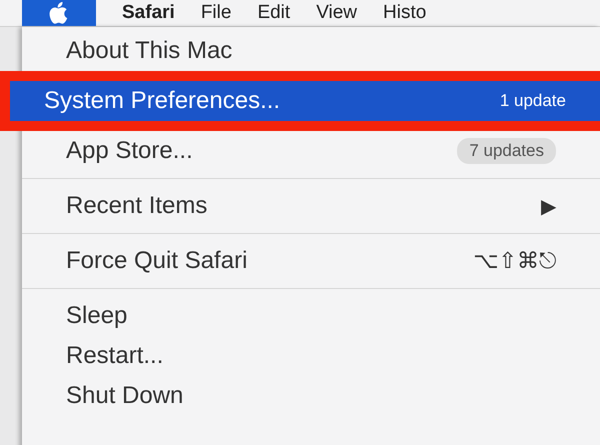 The height and width of the screenshot is (445, 600). What do you see at coordinates (548, 206) in the screenshot?
I see `submenu-arrow: ▶` at bounding box center [548, 206].